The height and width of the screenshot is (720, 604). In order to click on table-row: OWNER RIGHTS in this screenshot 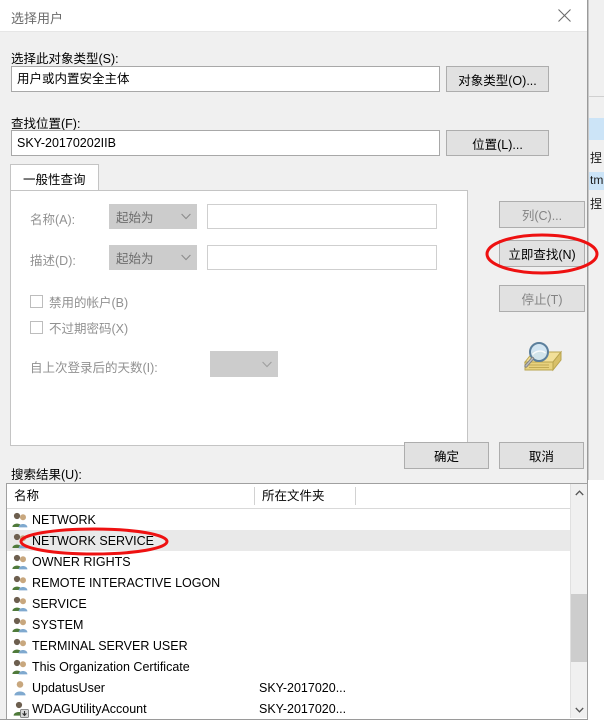, I will do `click(297, 561)`.